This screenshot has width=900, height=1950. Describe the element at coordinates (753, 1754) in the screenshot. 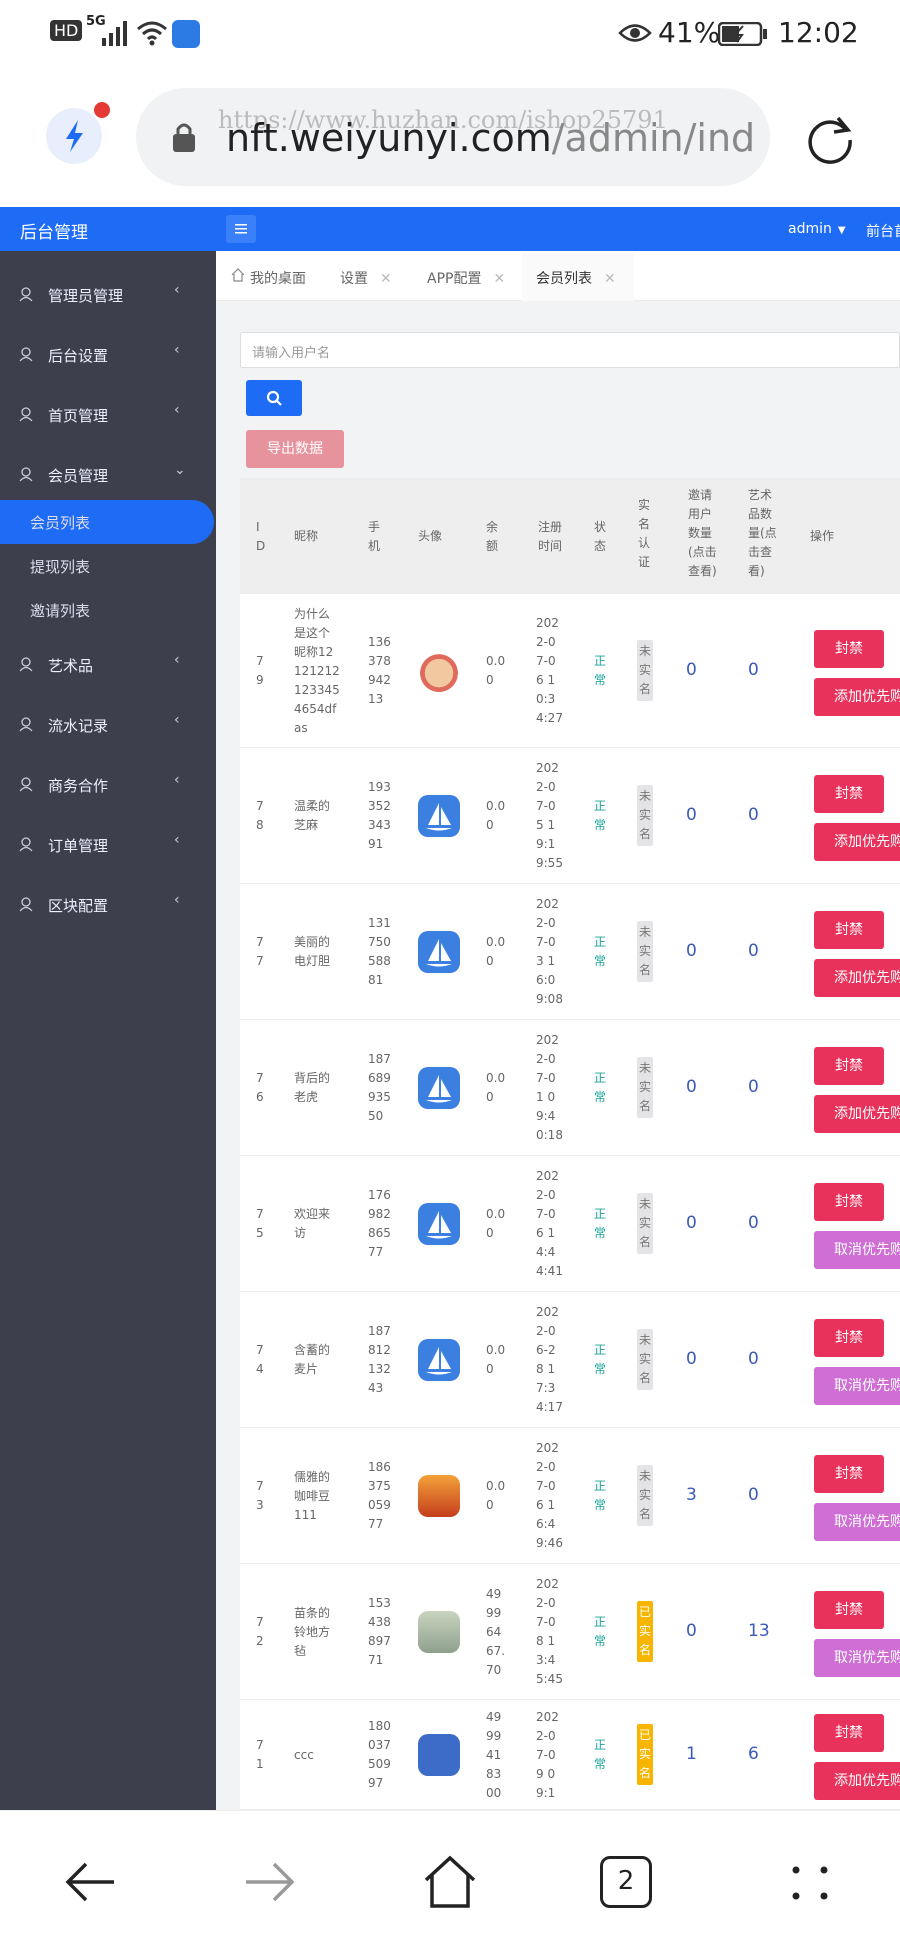

I see `art-count: 6` at that location.